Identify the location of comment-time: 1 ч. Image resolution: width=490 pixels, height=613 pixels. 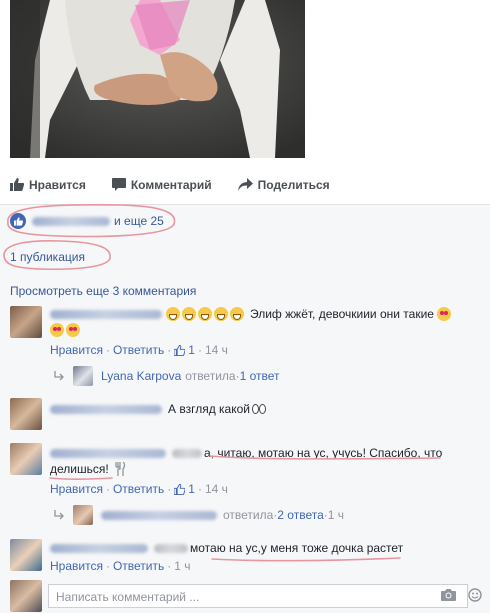
(182, 566).